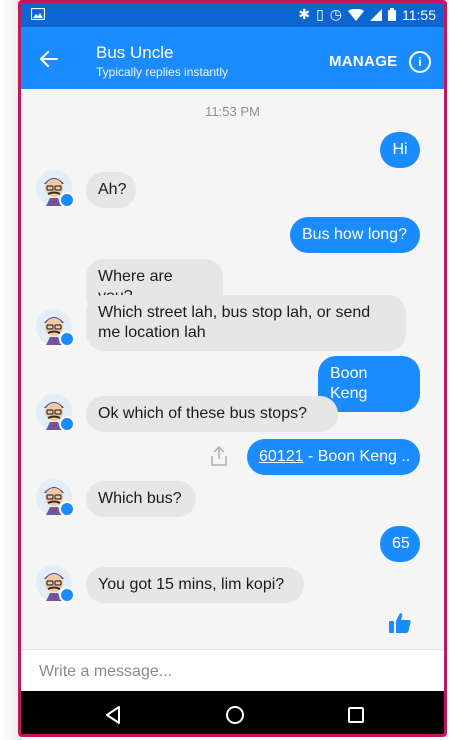 This screenshot has height=740, width=452. Describe the element at coordinates (229, 672) in the screenshot. I see `message-input` at that location.